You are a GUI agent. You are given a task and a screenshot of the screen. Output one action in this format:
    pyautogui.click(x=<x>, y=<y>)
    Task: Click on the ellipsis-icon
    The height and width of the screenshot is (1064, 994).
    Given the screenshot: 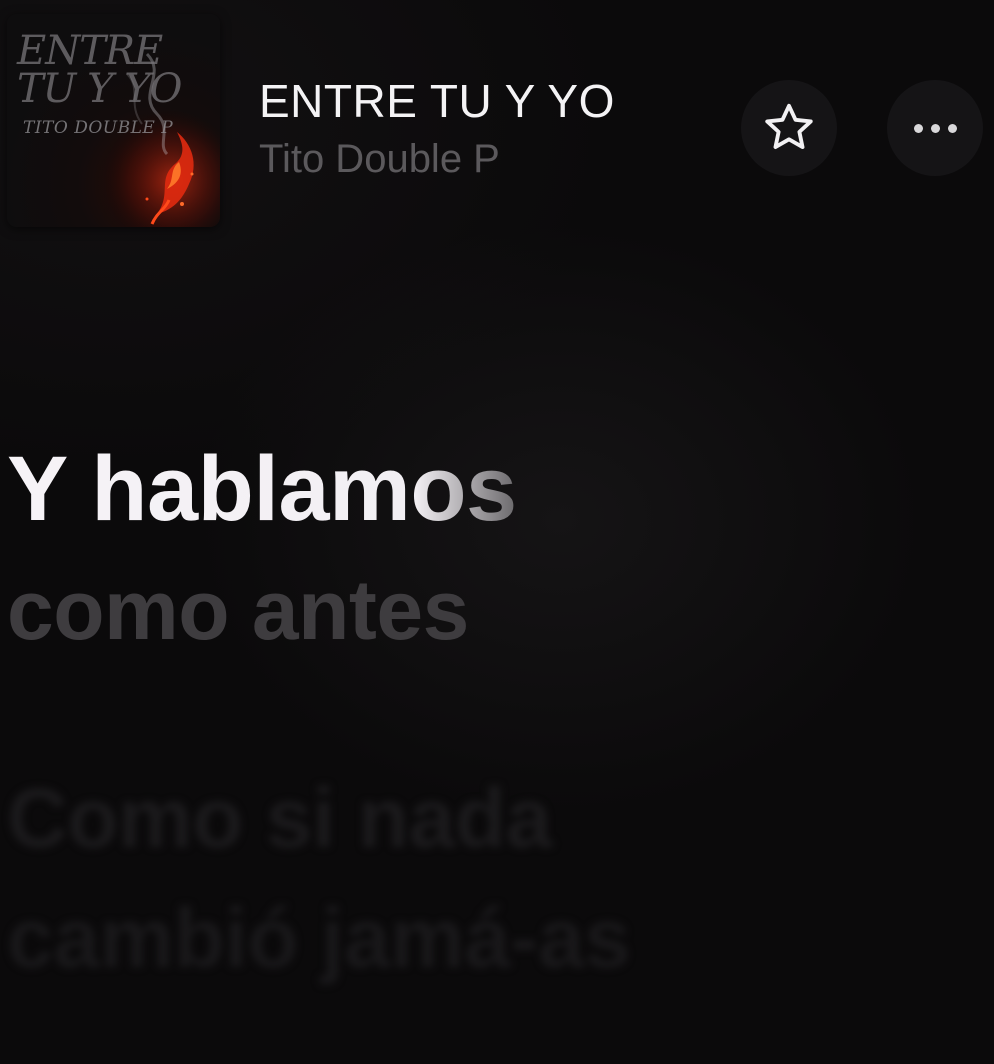 What is the action you would take?
    pyautogui.click(x=935, y=128)
    